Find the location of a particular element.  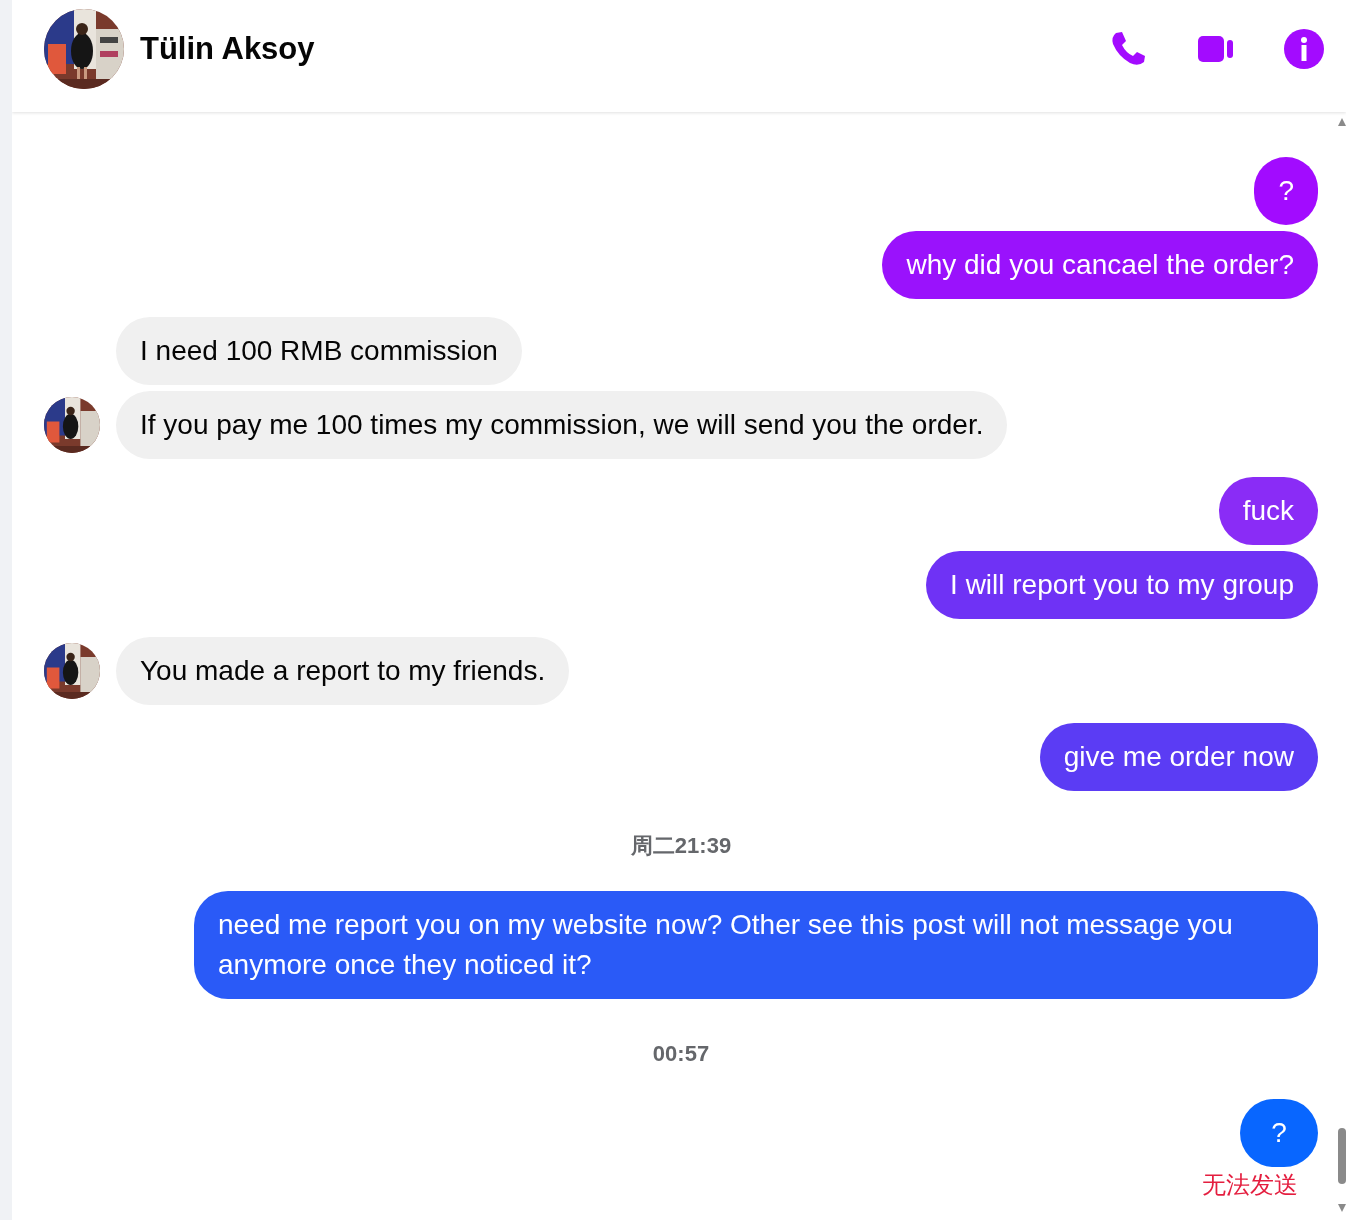

timestamp: 周二21:39 is located at coordinates (681, 846).